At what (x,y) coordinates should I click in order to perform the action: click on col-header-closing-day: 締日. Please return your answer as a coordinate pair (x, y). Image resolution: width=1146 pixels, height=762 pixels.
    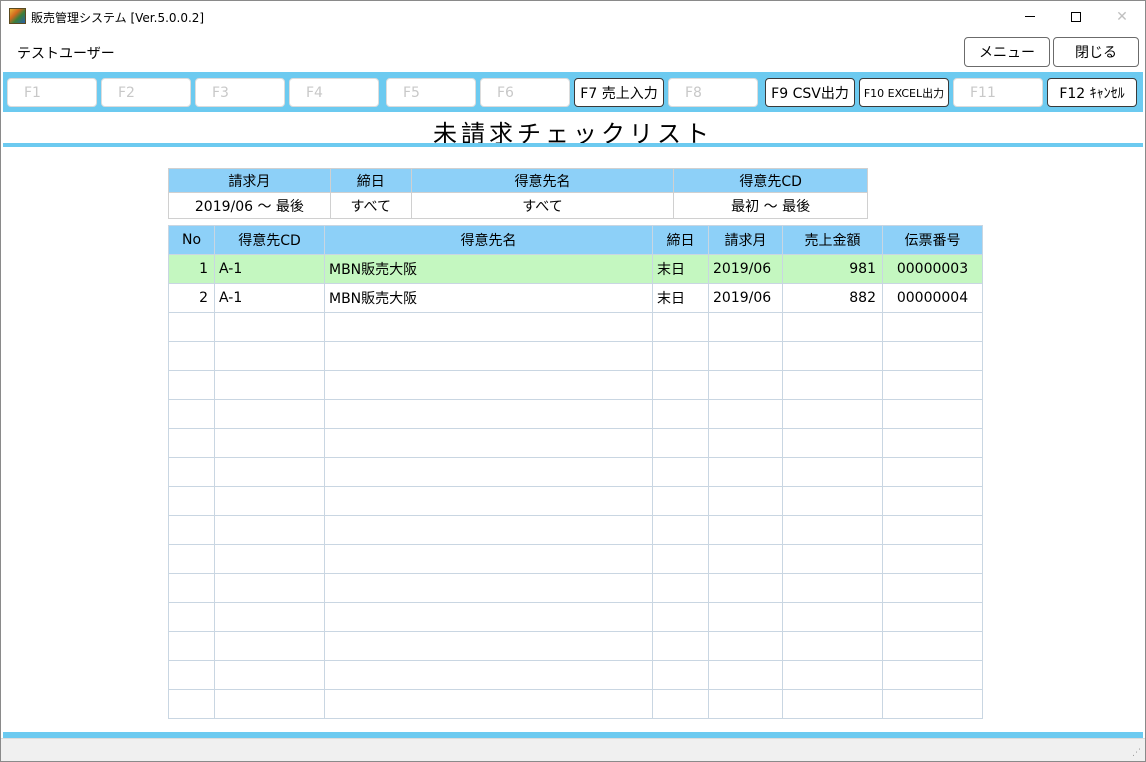
    Looking at the image, I should click on (680, 240).